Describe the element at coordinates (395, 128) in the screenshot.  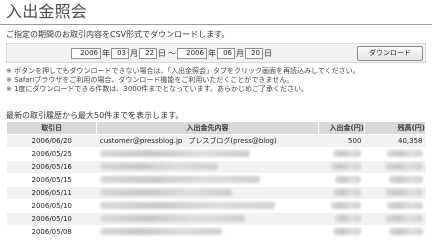
I see `header-balance: 残高(円)` at that location.